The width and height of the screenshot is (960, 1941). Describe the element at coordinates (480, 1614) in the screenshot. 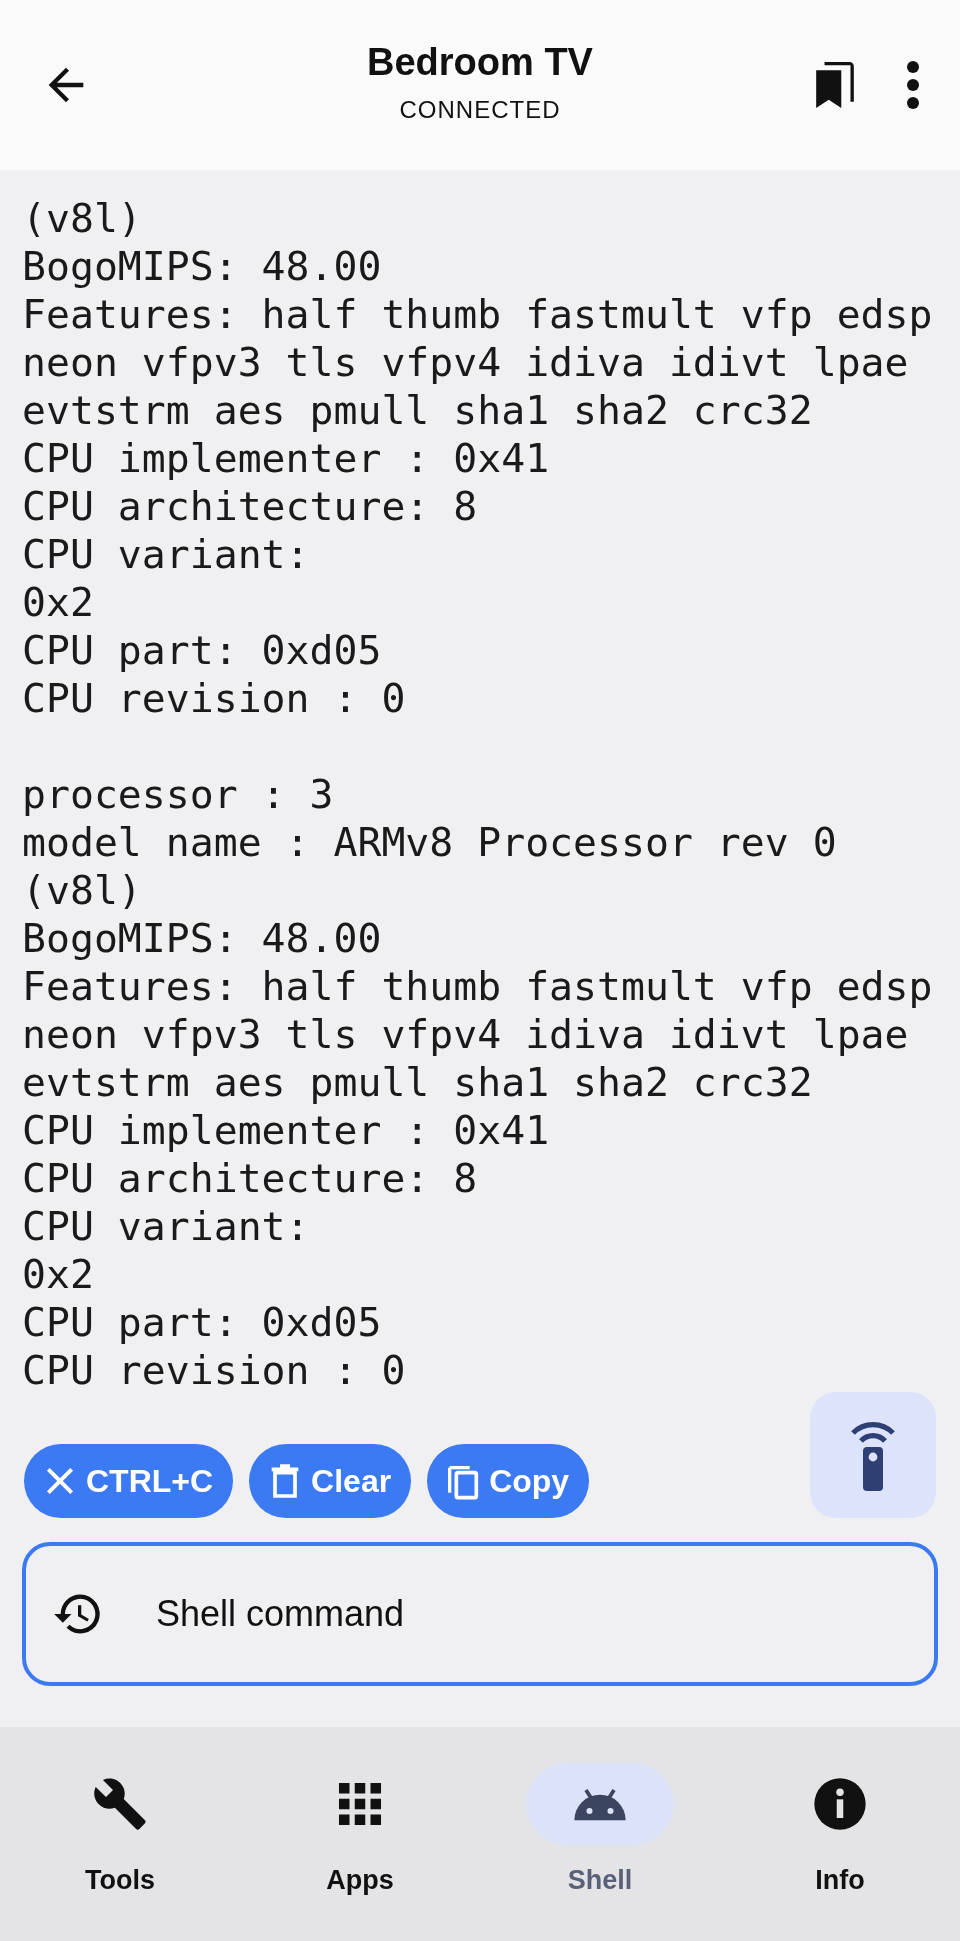

I see `command-field: Shell command` at that location.